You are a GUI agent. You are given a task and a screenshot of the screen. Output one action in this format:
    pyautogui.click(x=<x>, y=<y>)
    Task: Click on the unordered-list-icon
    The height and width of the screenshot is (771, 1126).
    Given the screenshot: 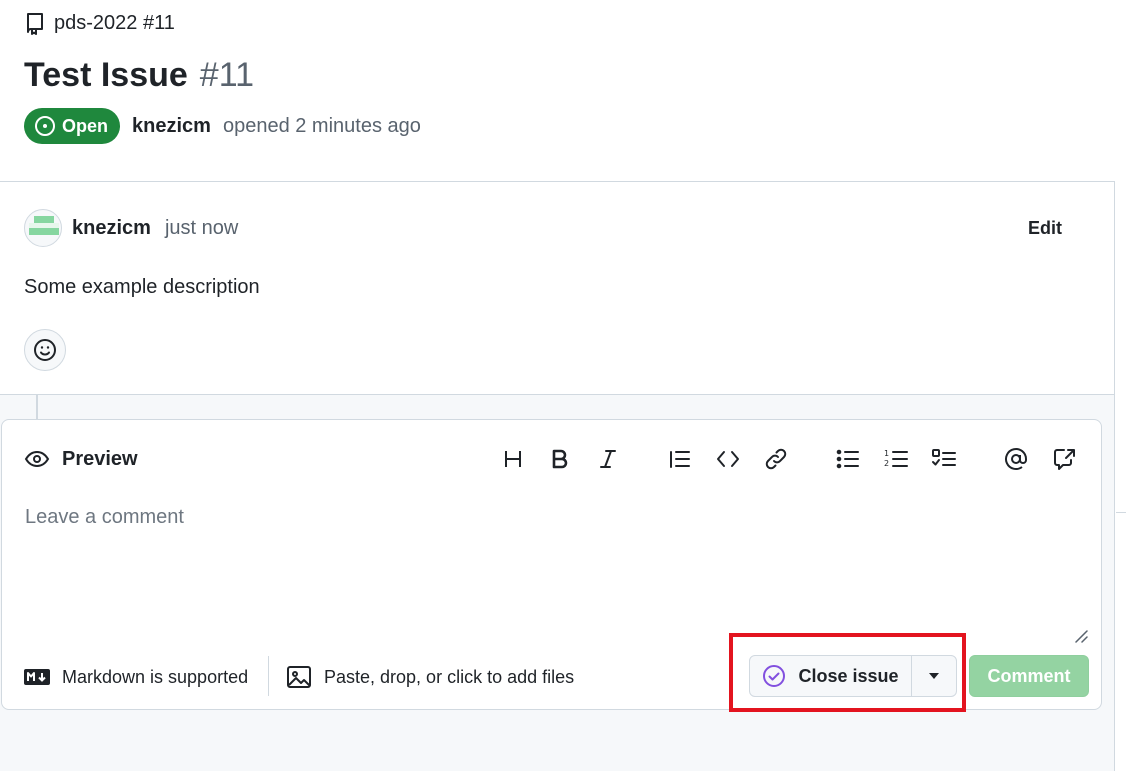 What is the action you would take?
    pyautogui.click(x=848, y=459)
    